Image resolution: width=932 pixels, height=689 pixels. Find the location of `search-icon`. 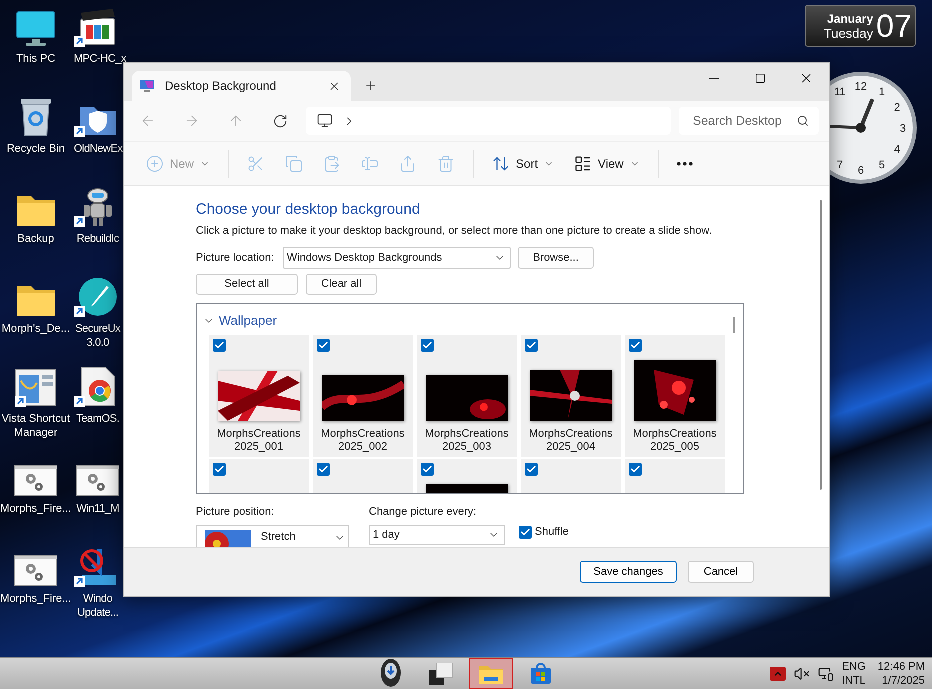

search-icon is located at coordinates (803, 121).